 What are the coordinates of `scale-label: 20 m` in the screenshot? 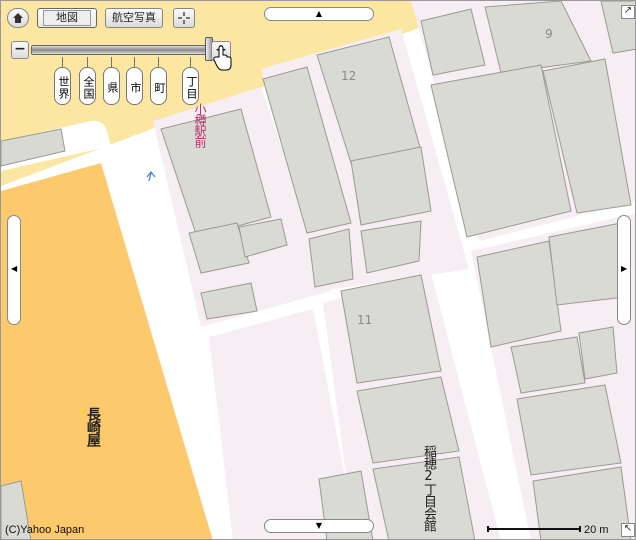 It's located at (596, 530).